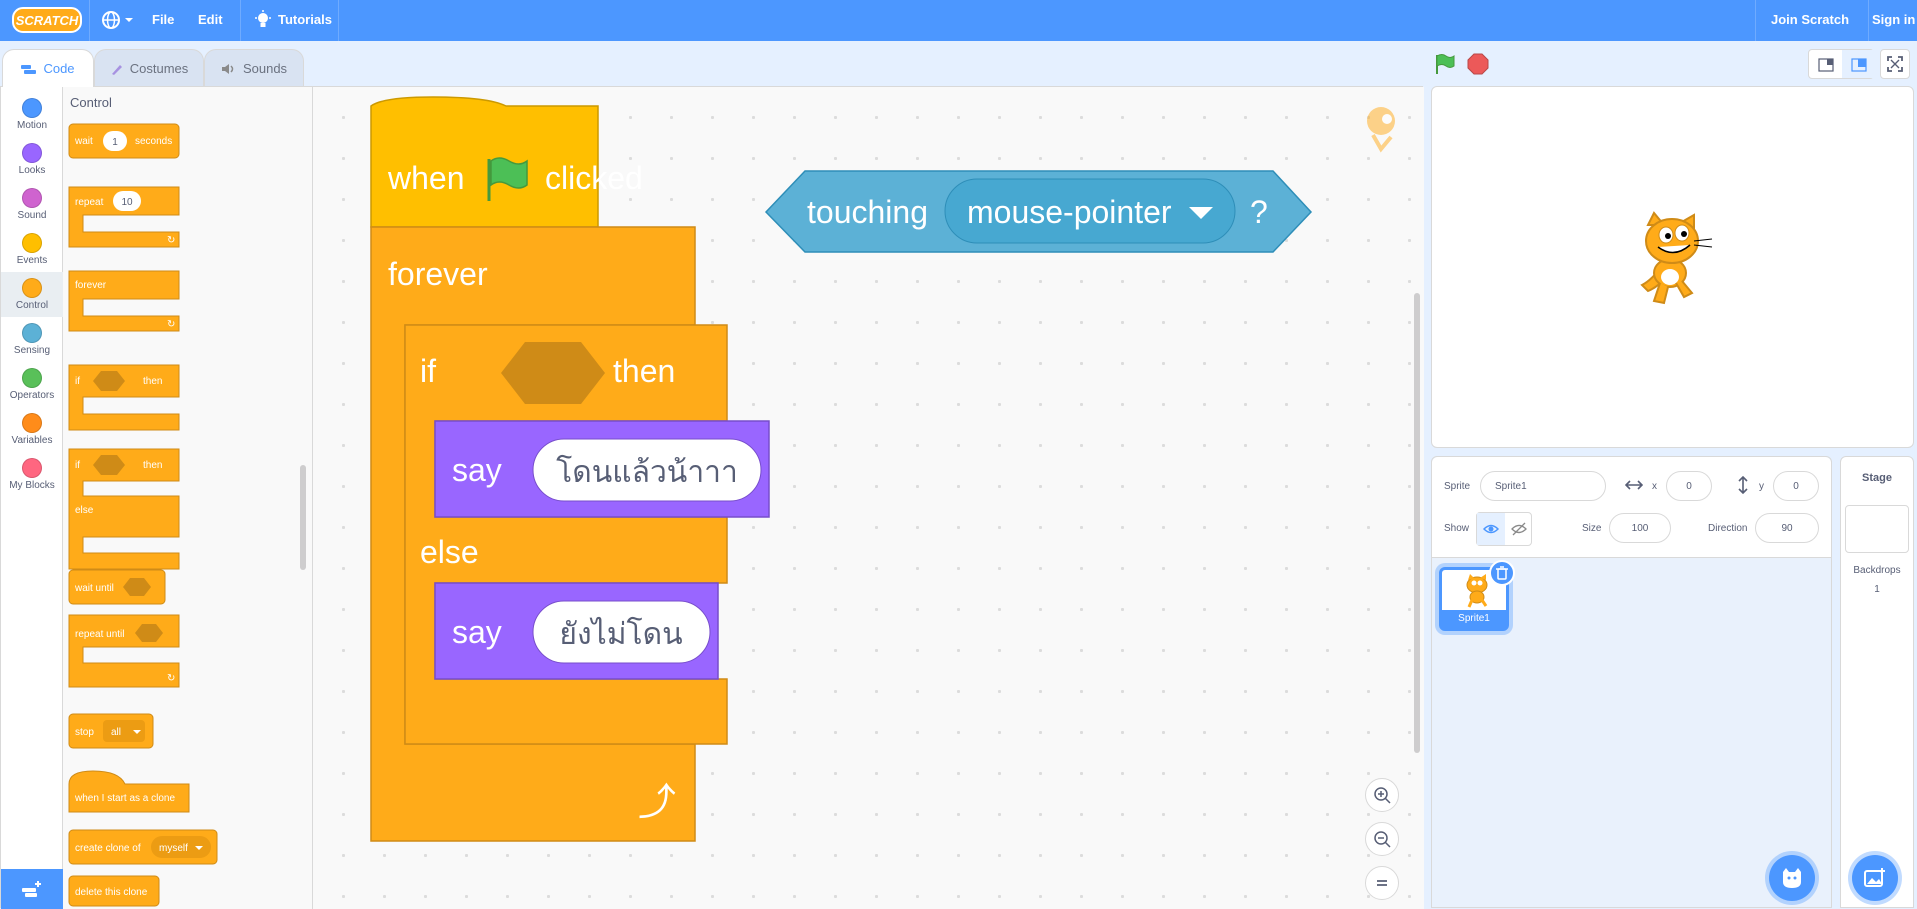  What do you see at coordinates (1859, 65) in the screenshot?
I see `normal-stage-icon` at bounding box center [1859, 65].